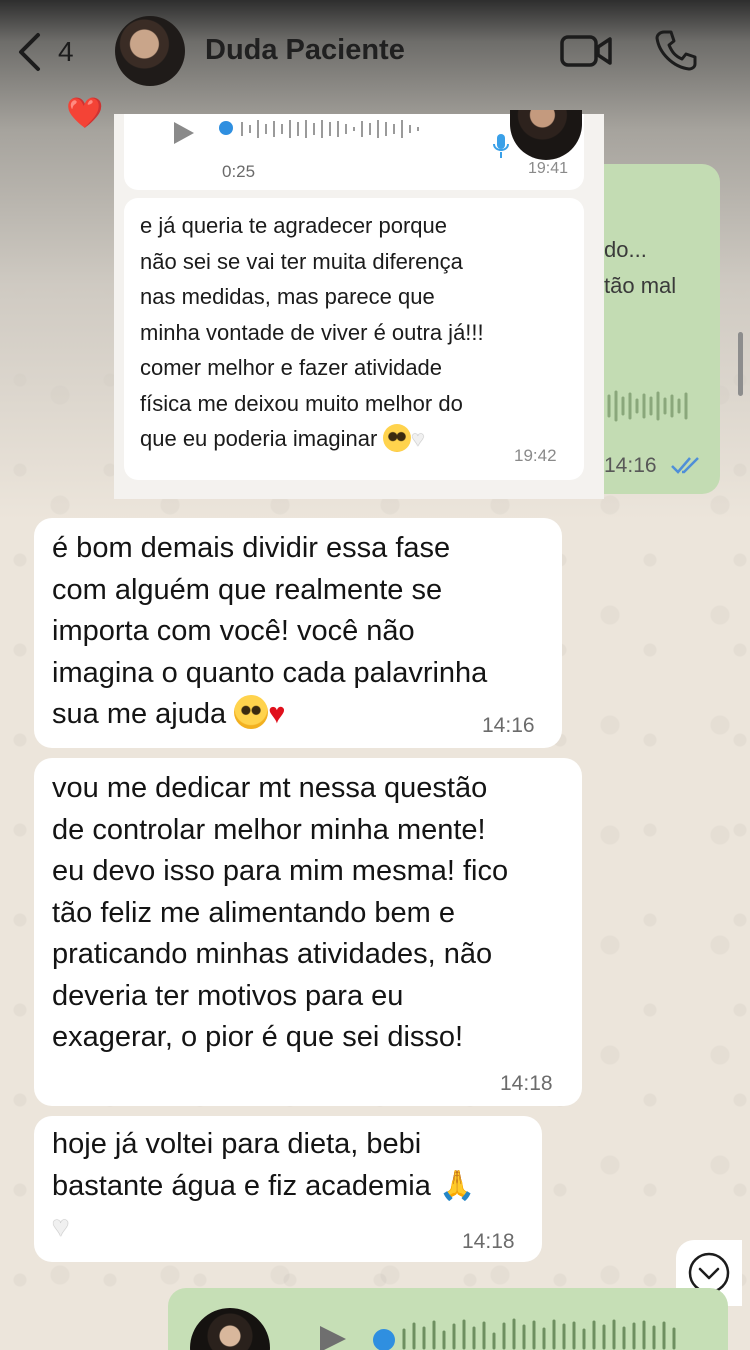  What do you see at coordinates (277, 714) in the screenshot?
I see `red-heart-icon: ♥` at bounding box center [277, 714].